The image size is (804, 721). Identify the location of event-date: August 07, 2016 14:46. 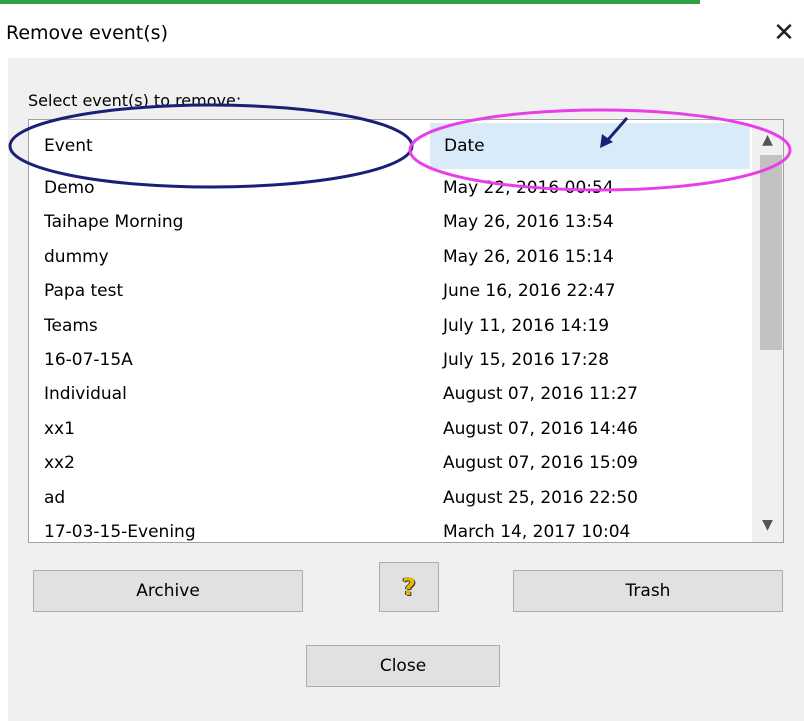
(540, 428).